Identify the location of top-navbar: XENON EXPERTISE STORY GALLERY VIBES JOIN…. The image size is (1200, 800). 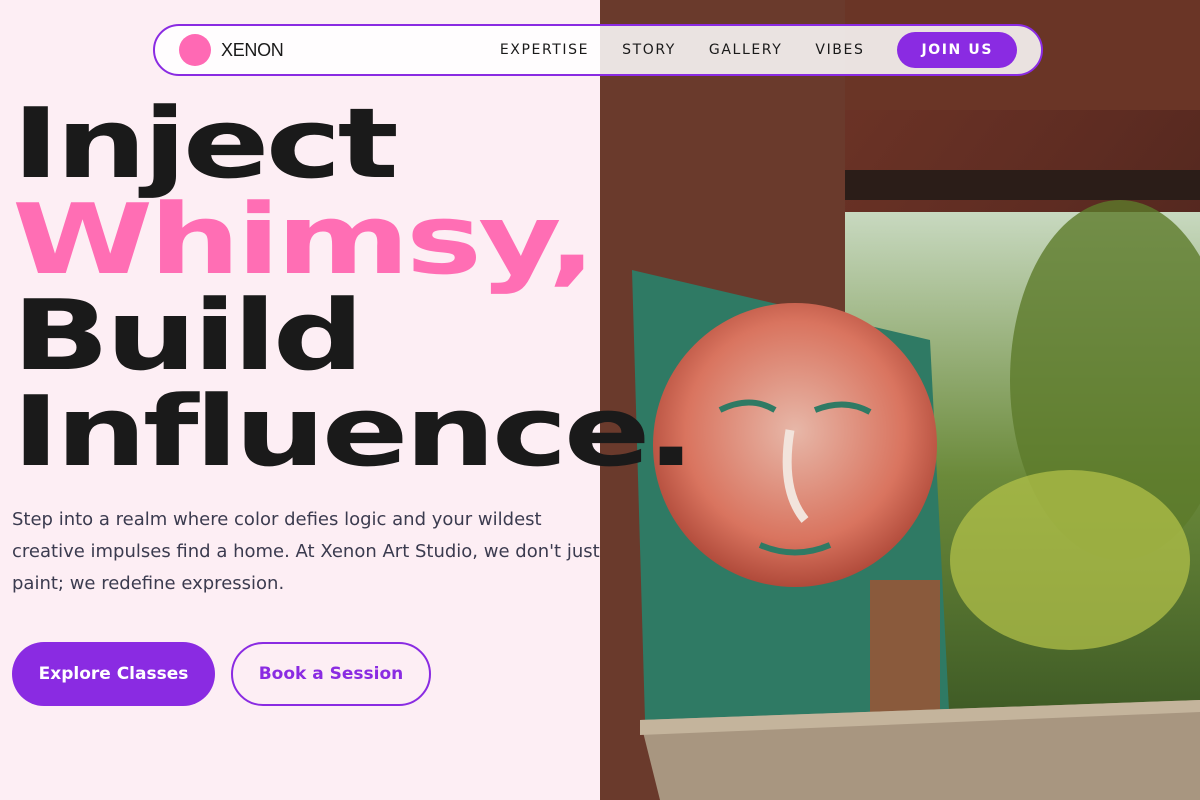
(598, 50).